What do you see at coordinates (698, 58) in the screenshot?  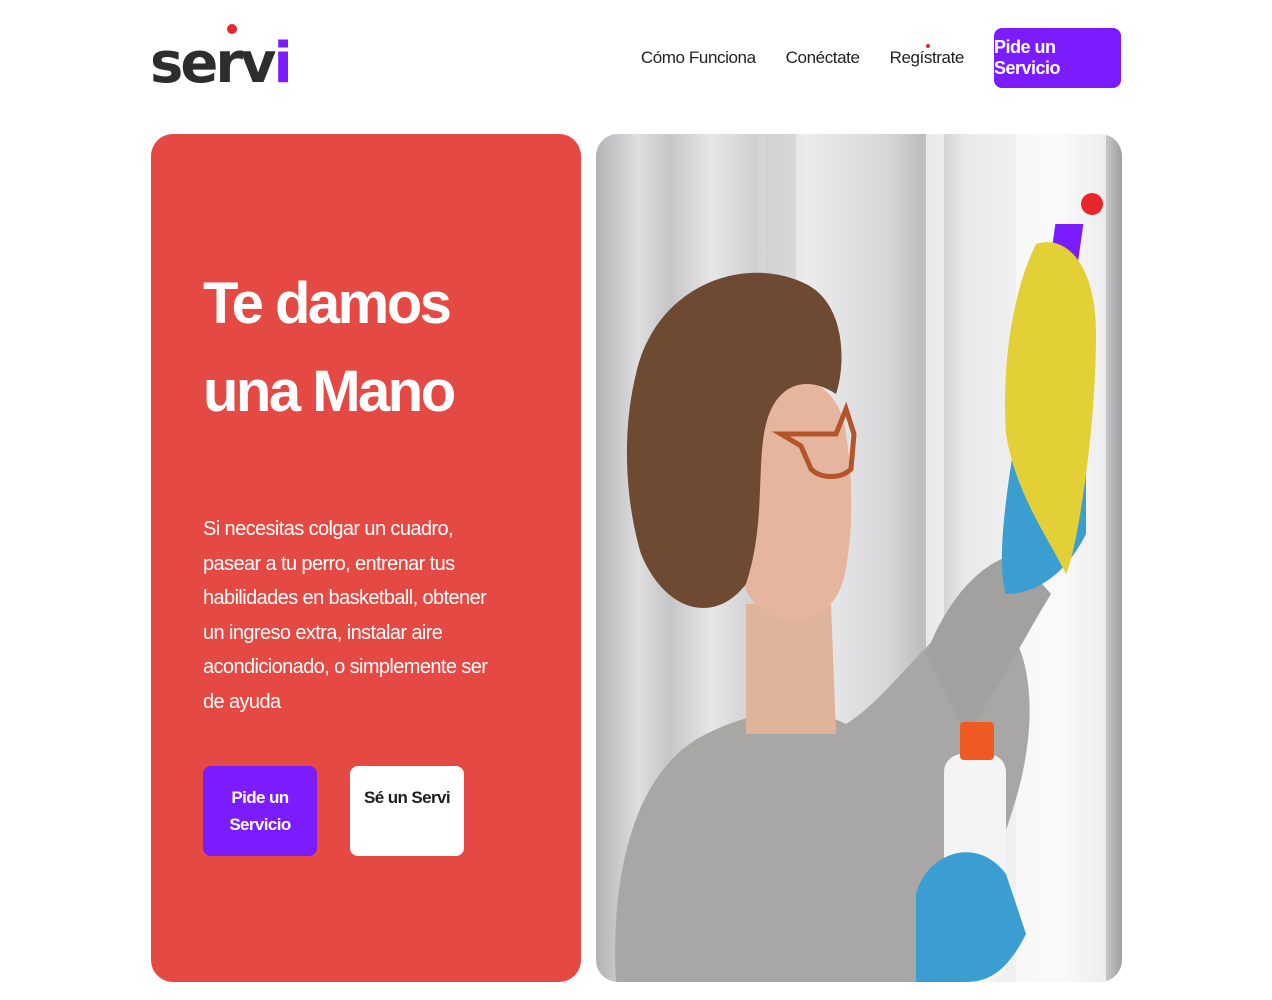 I see `nav-link-como-funciona: Cómo Funciona` at bounding box center [698, 58].